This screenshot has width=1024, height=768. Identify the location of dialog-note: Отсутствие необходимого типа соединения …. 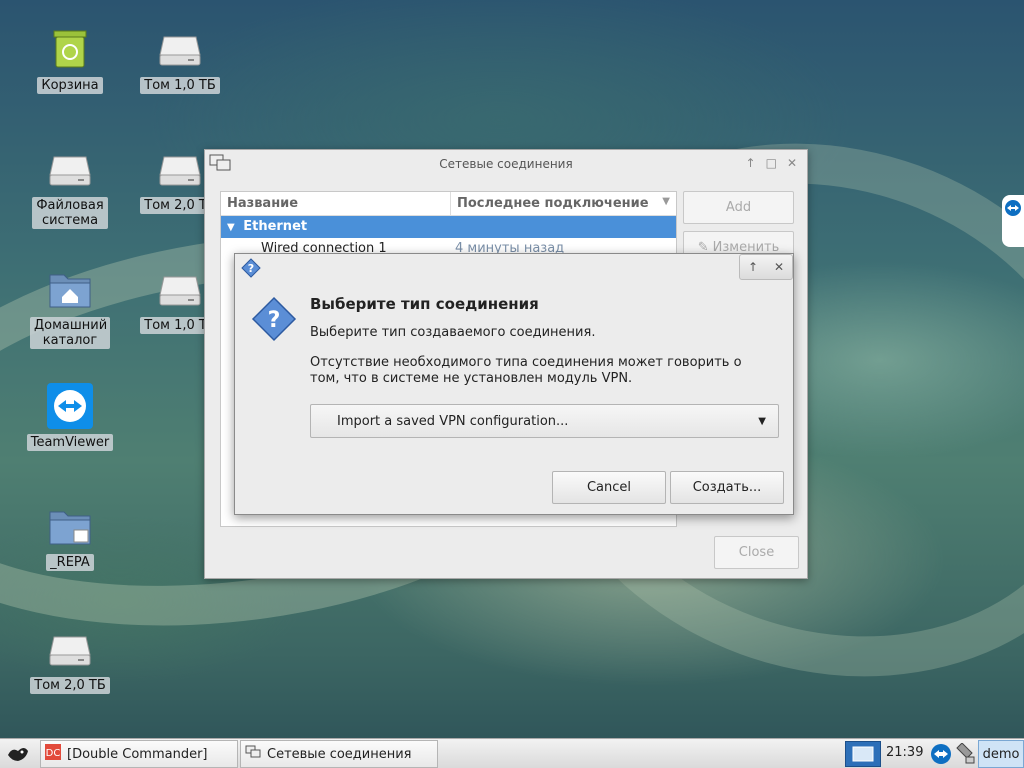
(526, 370).